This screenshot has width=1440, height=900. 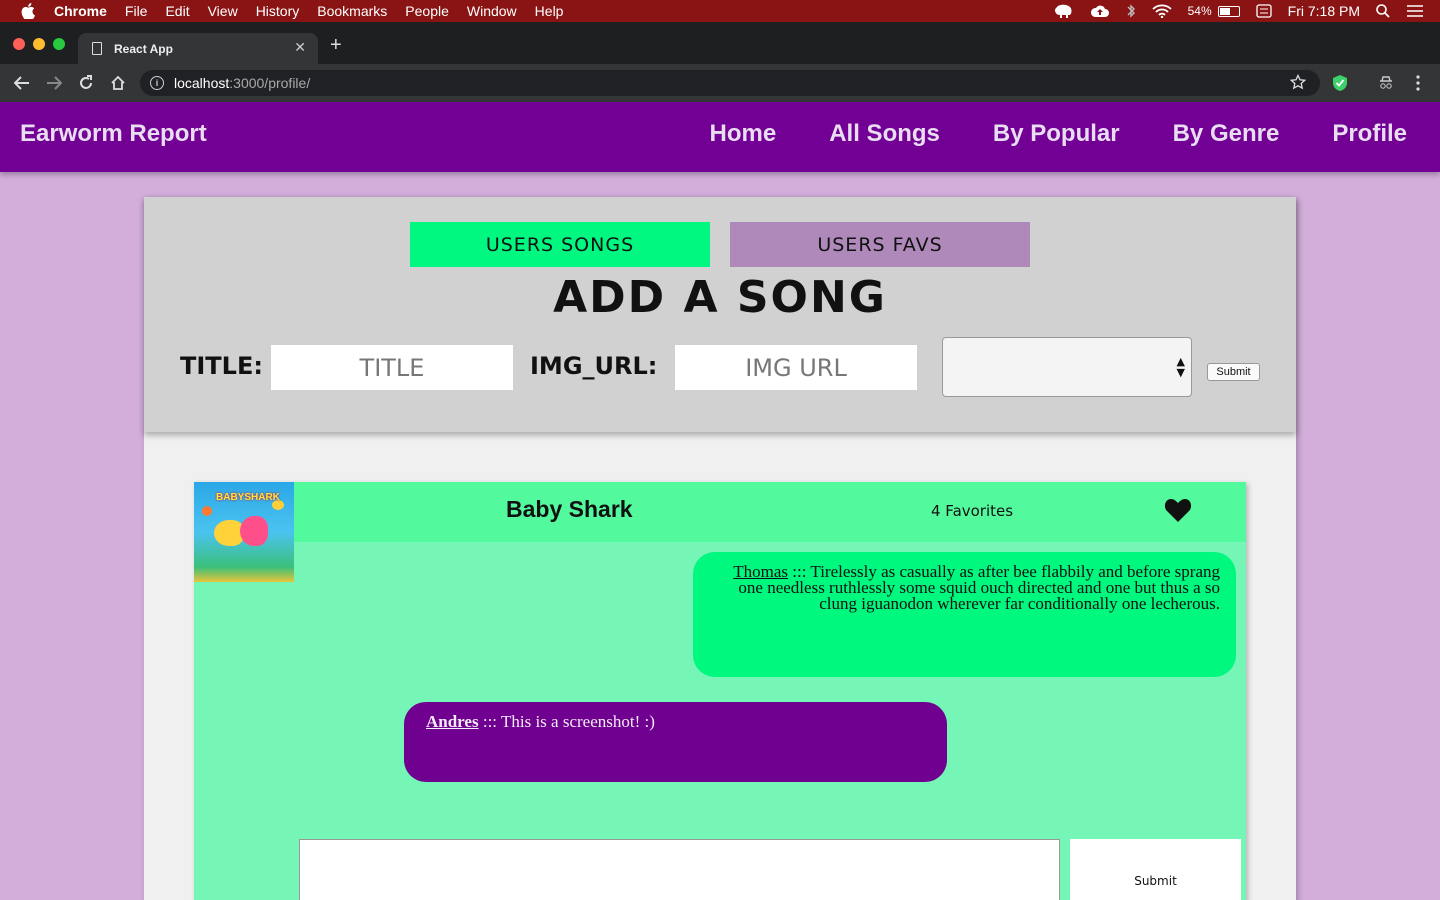 What do you see at coordinates (1263, 11) in the screenshot?
I see `keyboard-input-icon` at bounding box center [1263, 11].